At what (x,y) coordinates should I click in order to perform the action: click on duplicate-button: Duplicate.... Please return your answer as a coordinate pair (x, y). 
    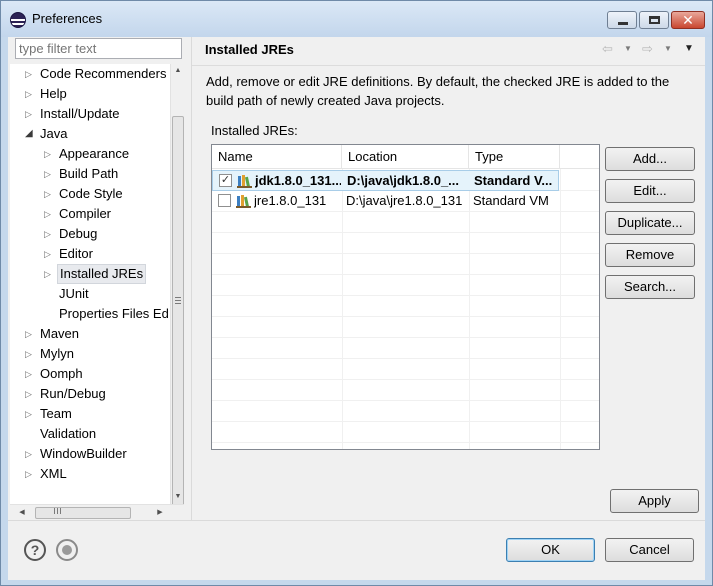
    Looking at the image, I should click on (650, 223).